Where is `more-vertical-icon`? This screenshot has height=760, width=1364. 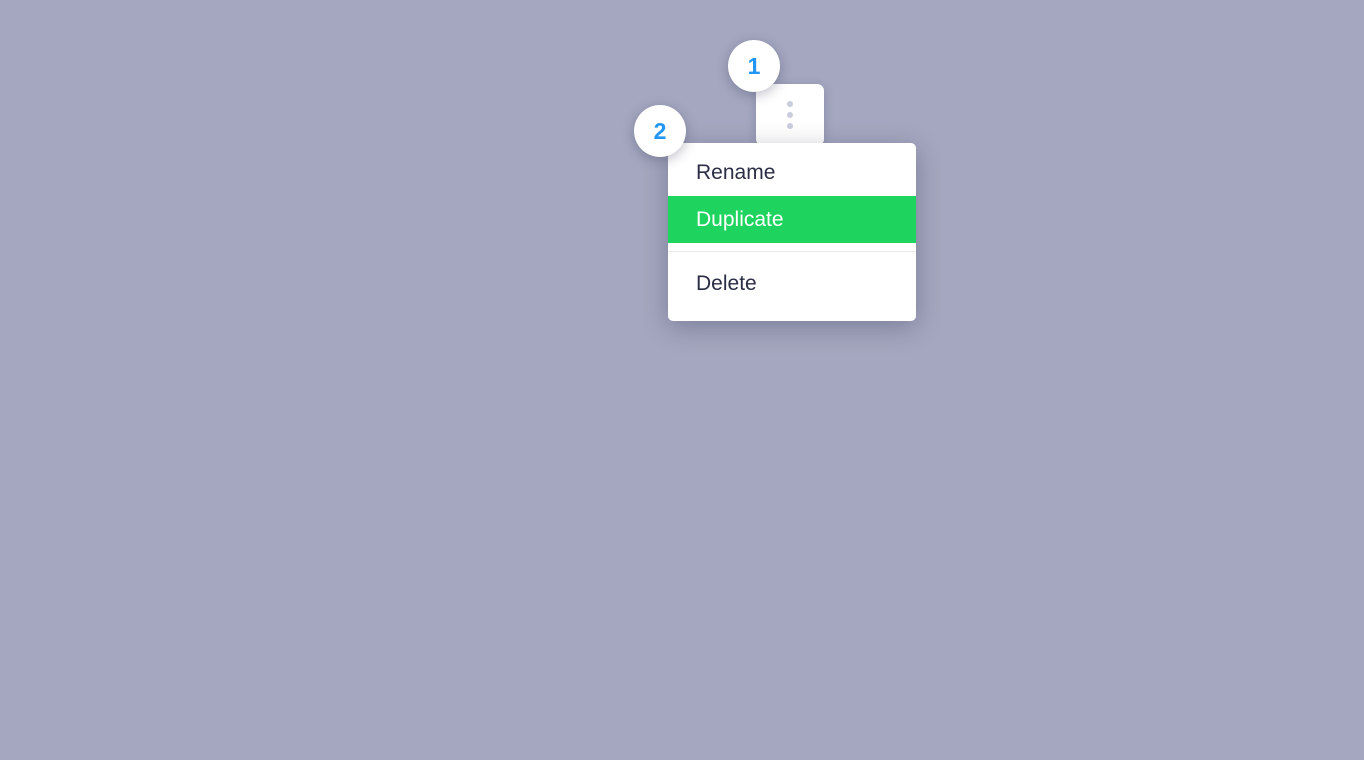
more-vertical-icon is located at coordinates (790, 104).